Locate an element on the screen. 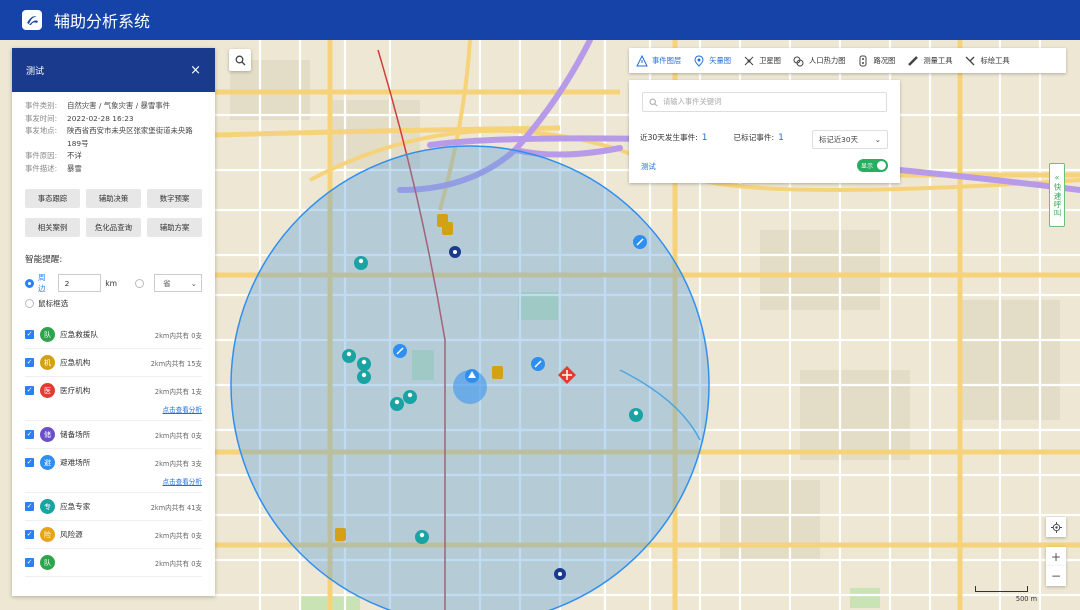 The width and height of the screenshot is (1080, 610). period-select: 标记近30天 ⌄ is located at coordinates (850, 139).